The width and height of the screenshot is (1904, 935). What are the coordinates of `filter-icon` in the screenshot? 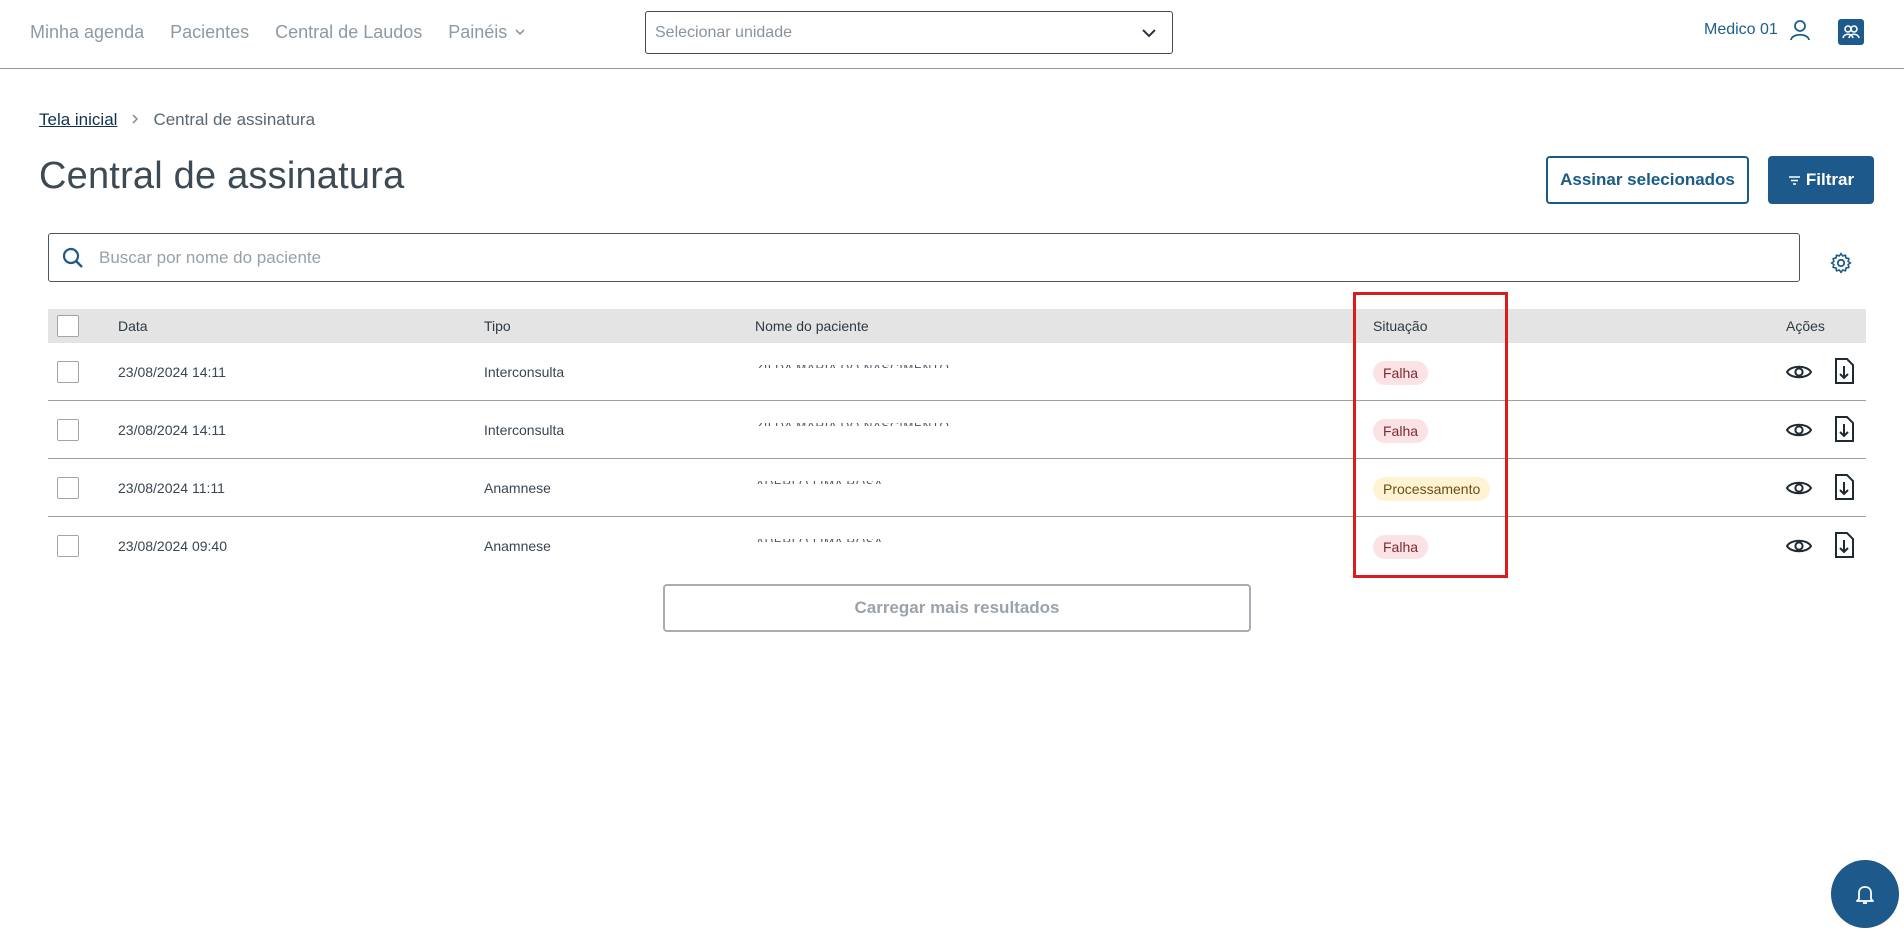 It's located at (1794, 180).